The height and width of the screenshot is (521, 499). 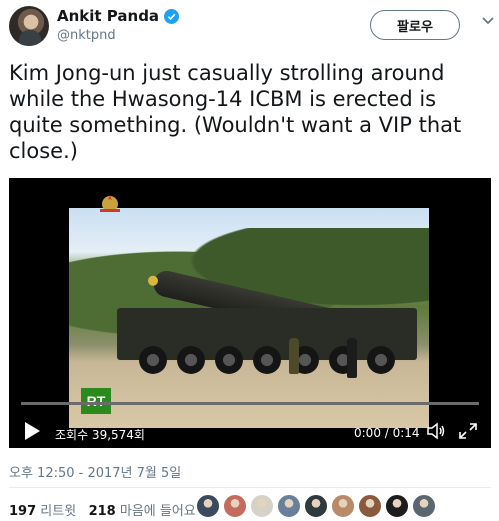 I want to click on verified-icon, so click(x=172, y=16).